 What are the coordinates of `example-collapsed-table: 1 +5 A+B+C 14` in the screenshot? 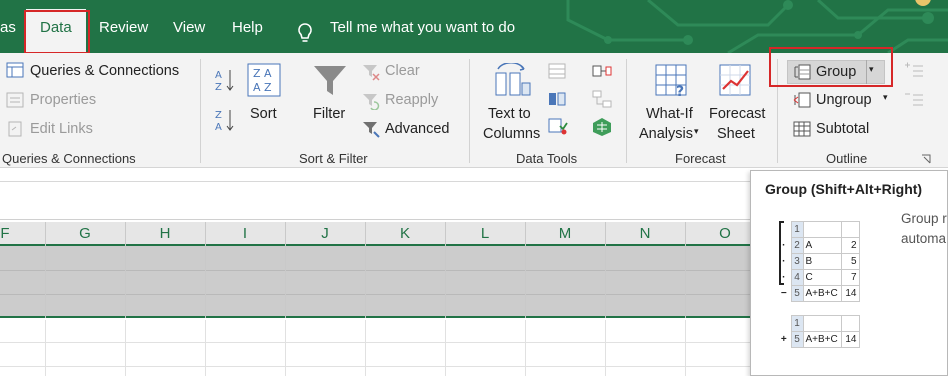 It's located at (818, 331).